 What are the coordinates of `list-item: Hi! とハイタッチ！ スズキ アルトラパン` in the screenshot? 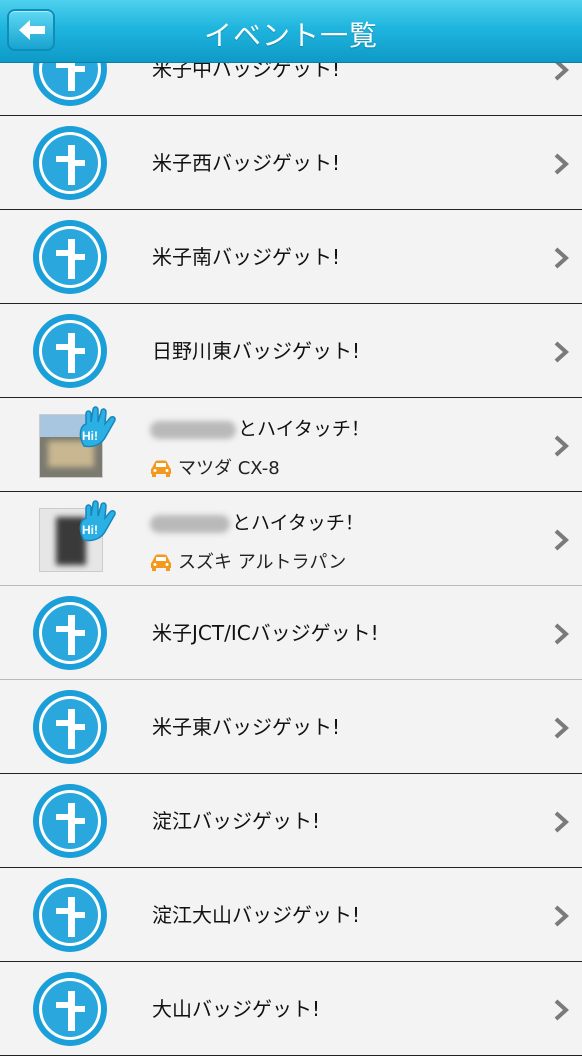 It's located at (291, 539).